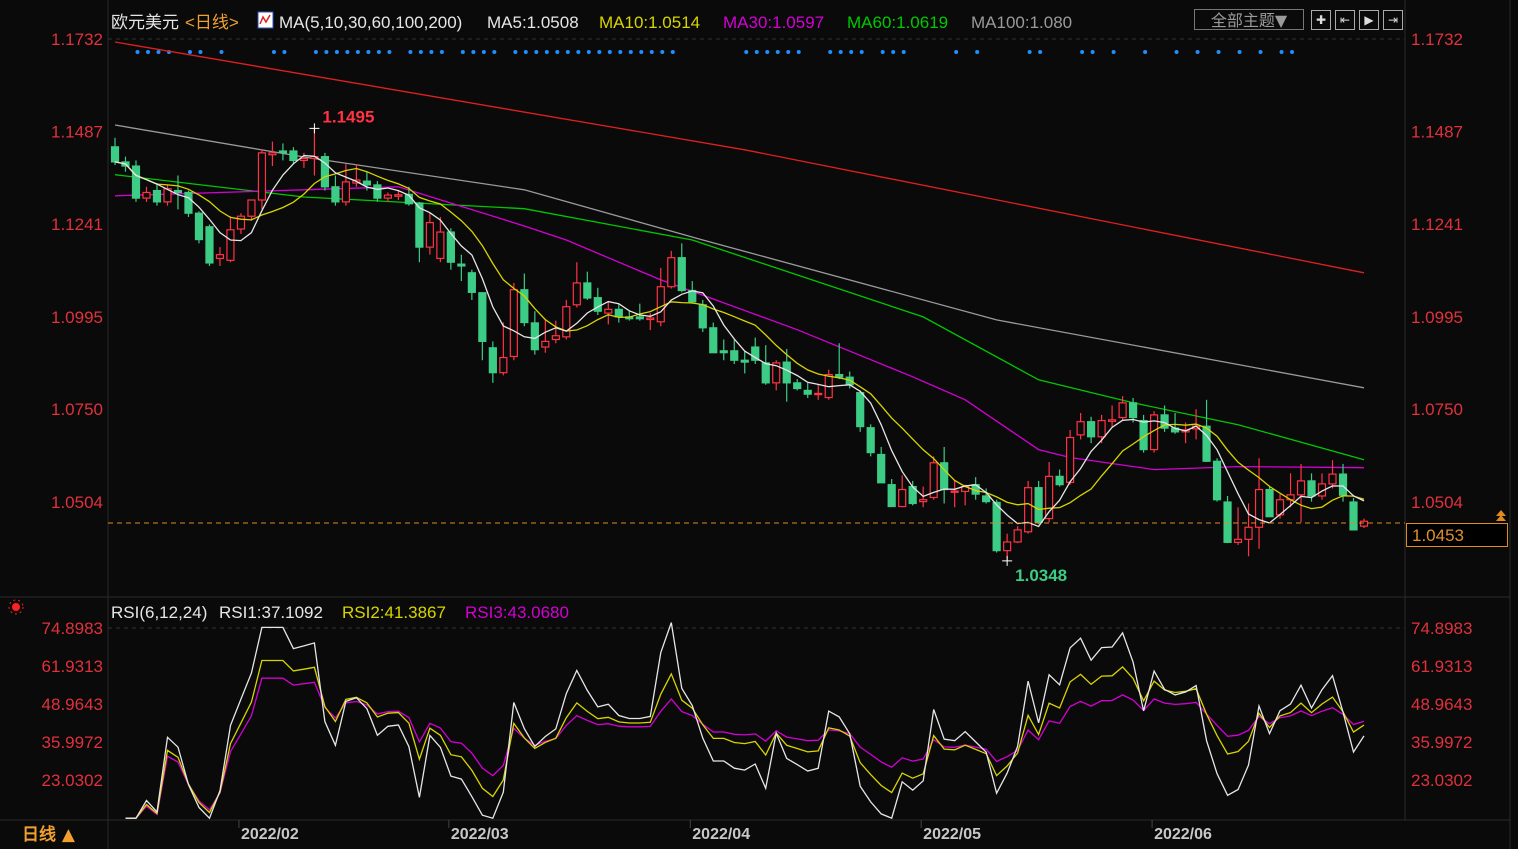  Describe the element at coordinates (1369, 20) in the screenshot. I see `play-tool-button: ▶` at that location.